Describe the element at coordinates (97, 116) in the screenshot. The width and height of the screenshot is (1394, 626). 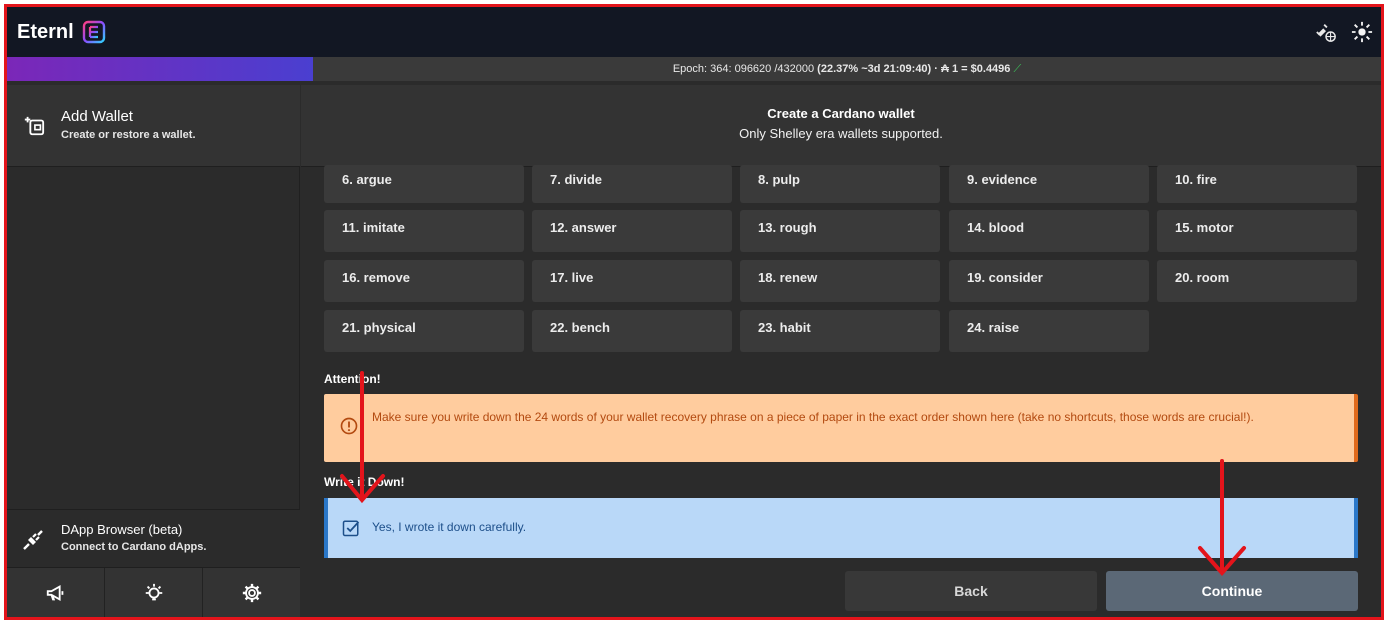
I see `add-wallet-title: Add Wallet` at that location.